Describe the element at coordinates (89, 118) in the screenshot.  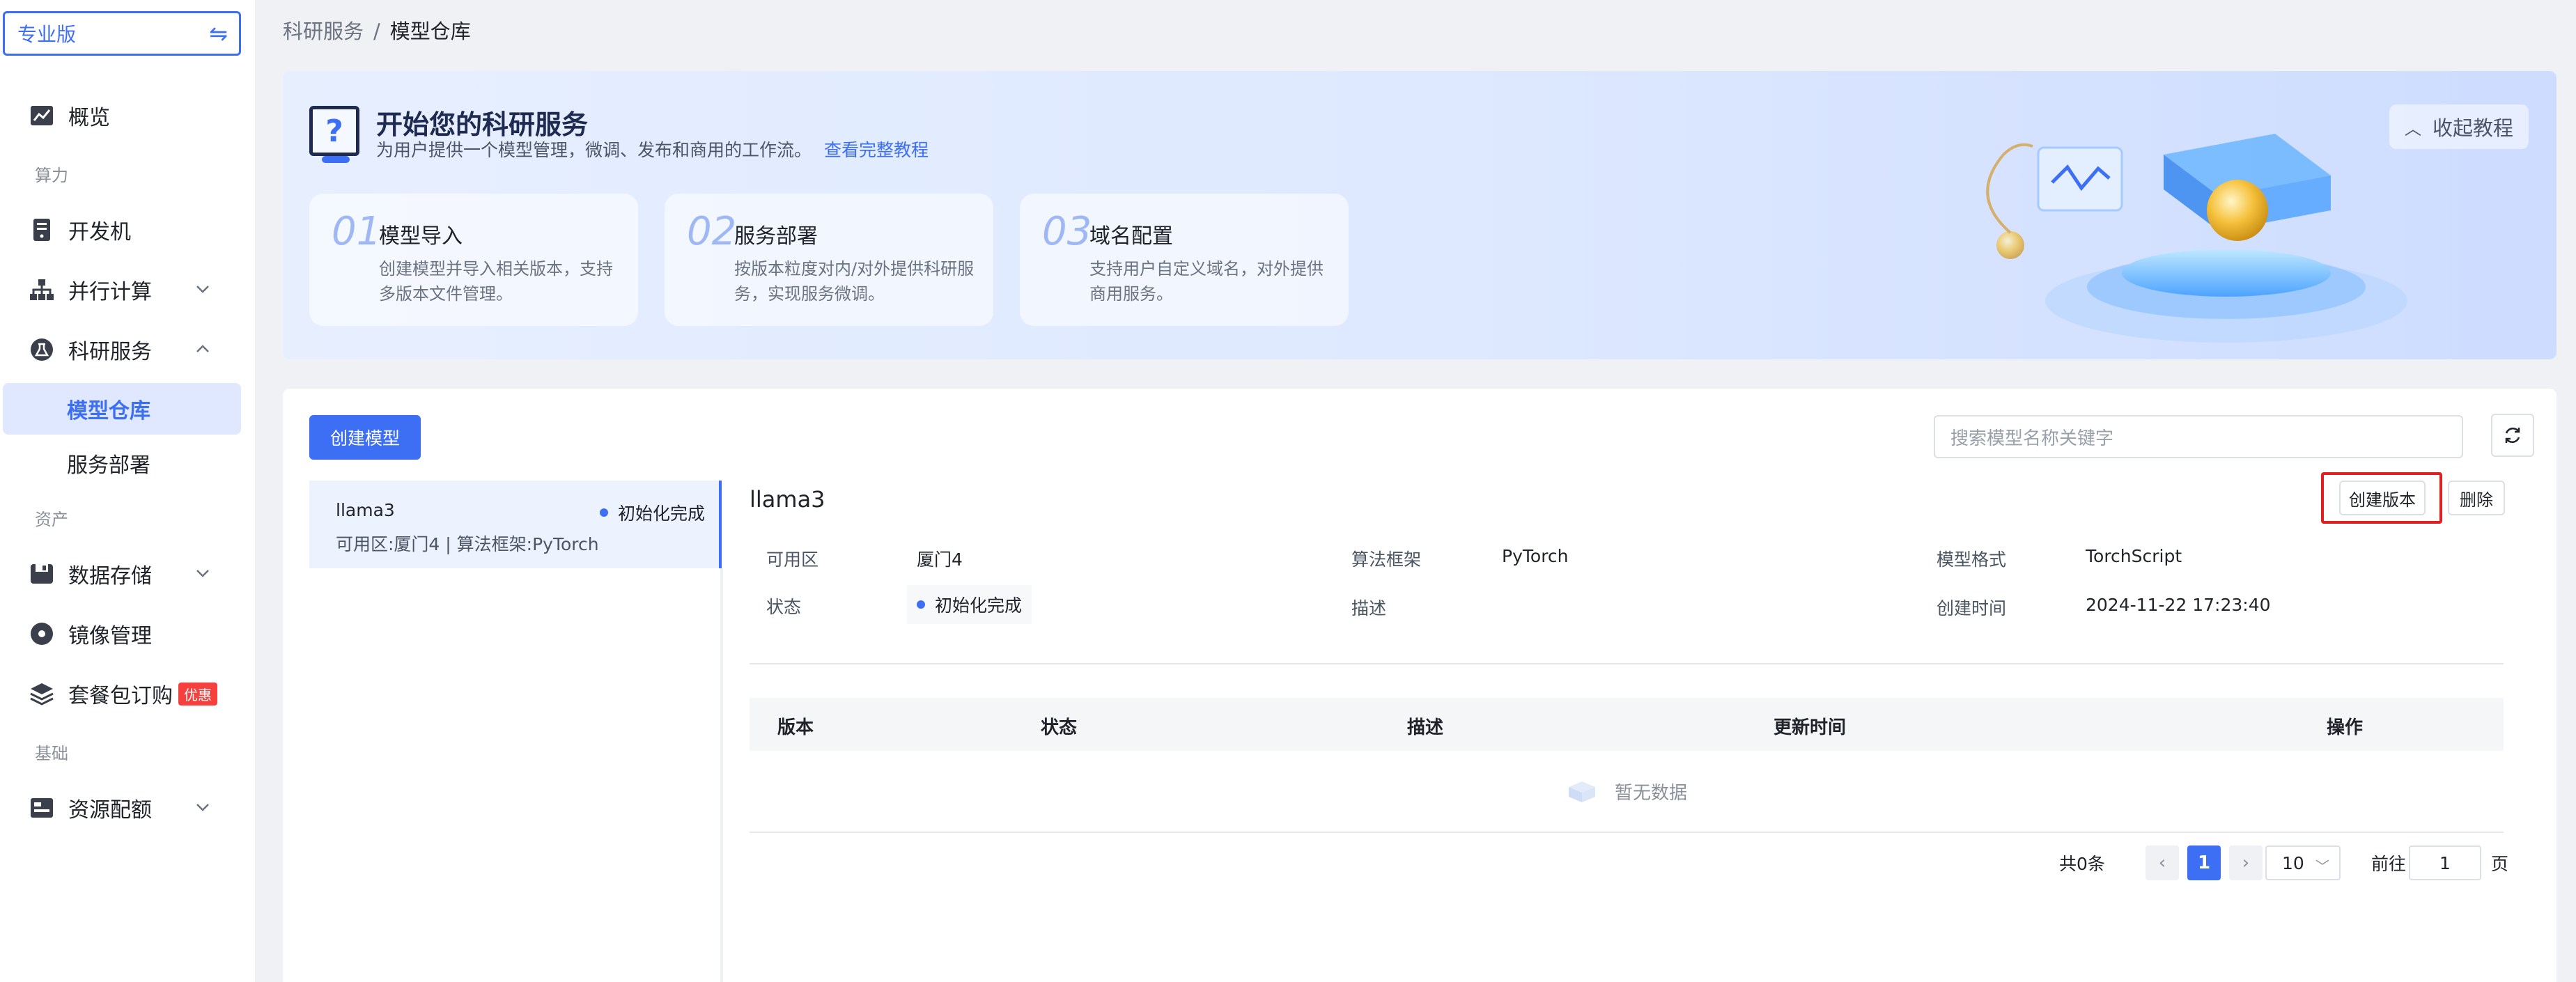
I see `sidebar-item-label: 概览` at that location.